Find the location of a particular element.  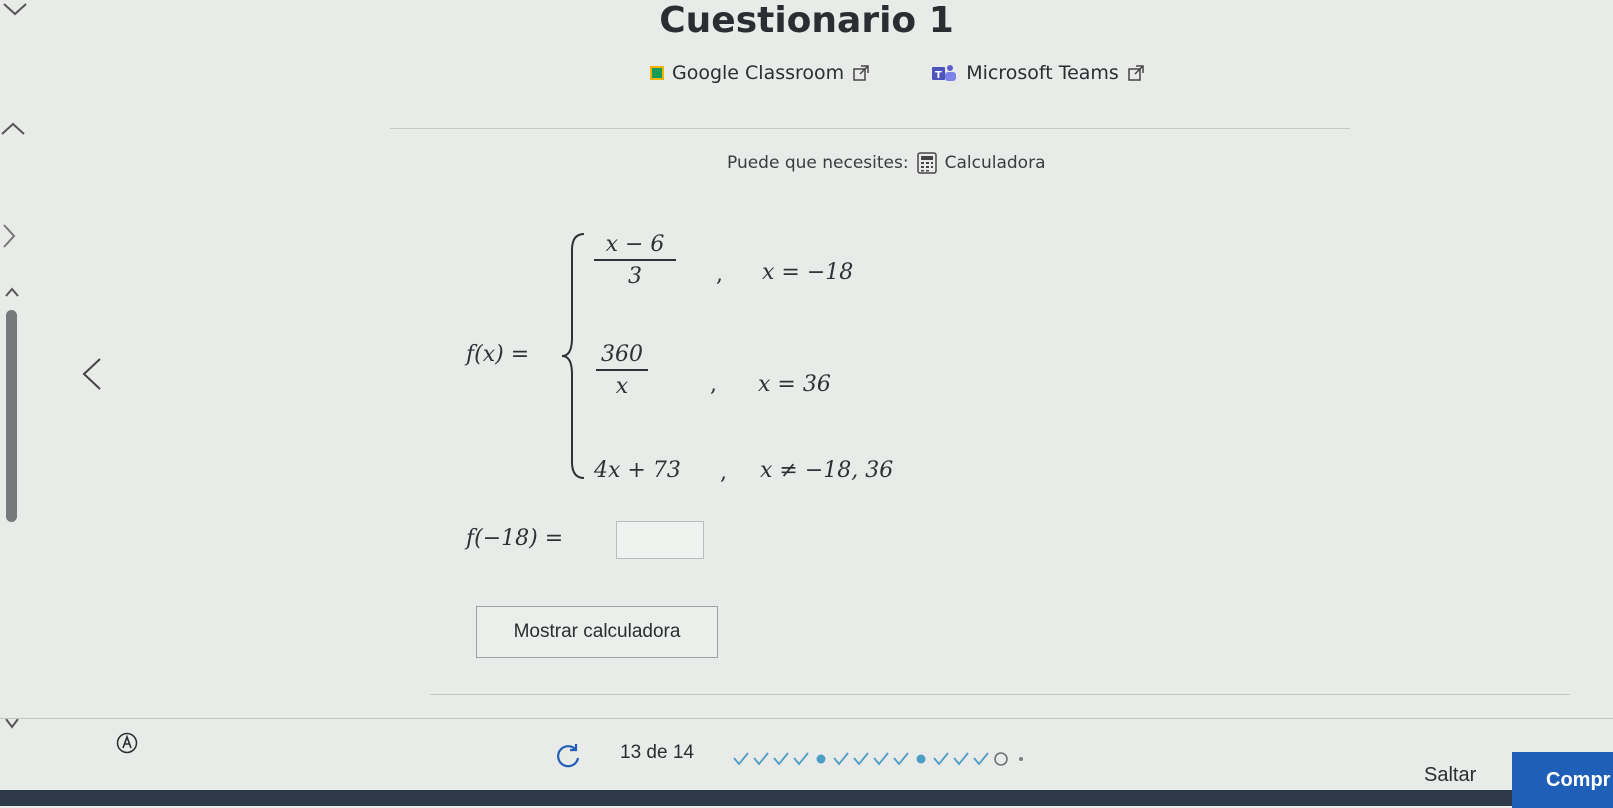

microsoft-teams-icon: T is located at coordinates (944, 73).